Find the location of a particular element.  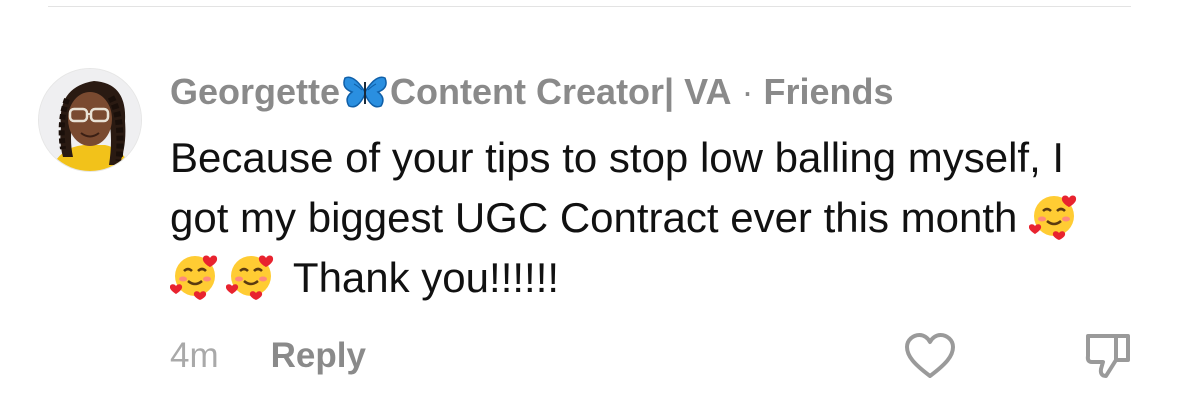

author-title: Content Creator| VA is located at coordinates (561, 91).